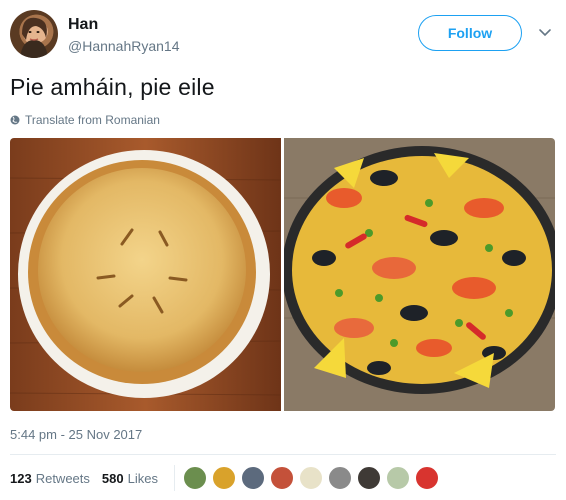  Describe the element at coordinates (21, 478) in the screenshot. I see `retweets-count: 123` at that location.